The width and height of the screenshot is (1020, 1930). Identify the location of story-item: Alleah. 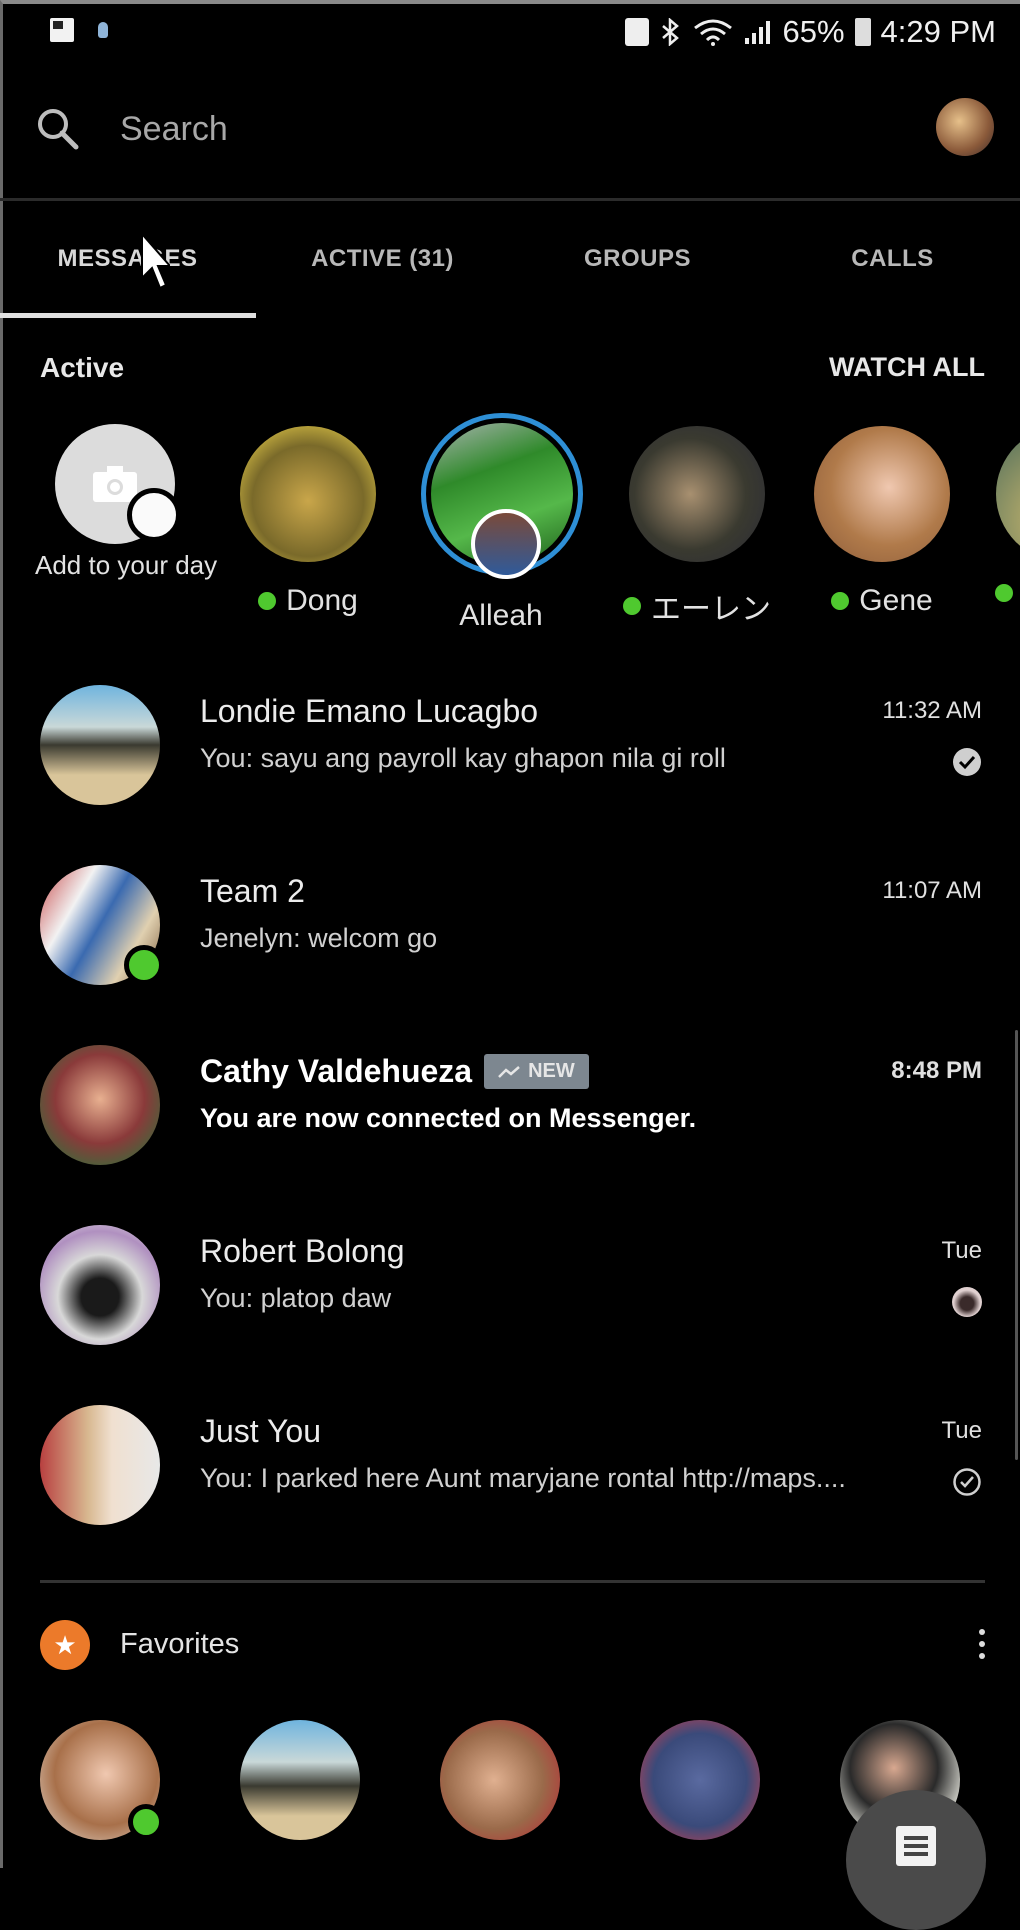
(502, 523).